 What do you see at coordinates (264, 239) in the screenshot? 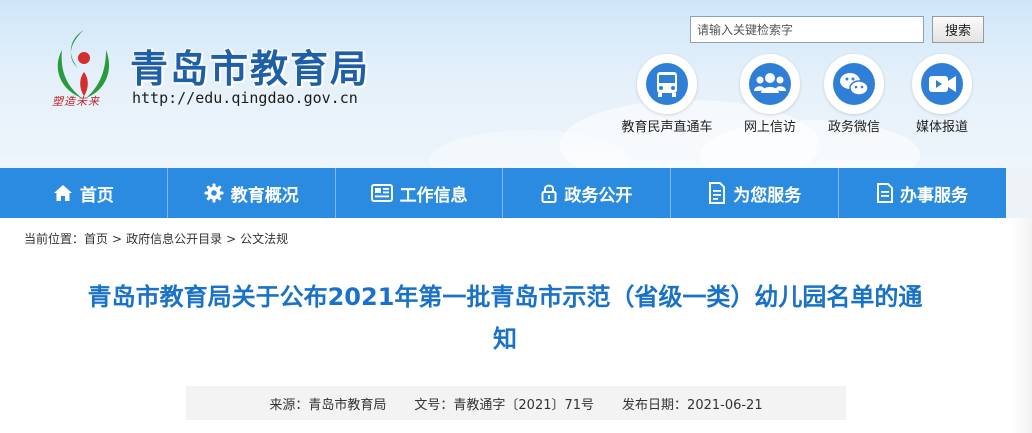
I see `breadcrumb-item-regulations: 公文法规` at bounding box center [264, 239].